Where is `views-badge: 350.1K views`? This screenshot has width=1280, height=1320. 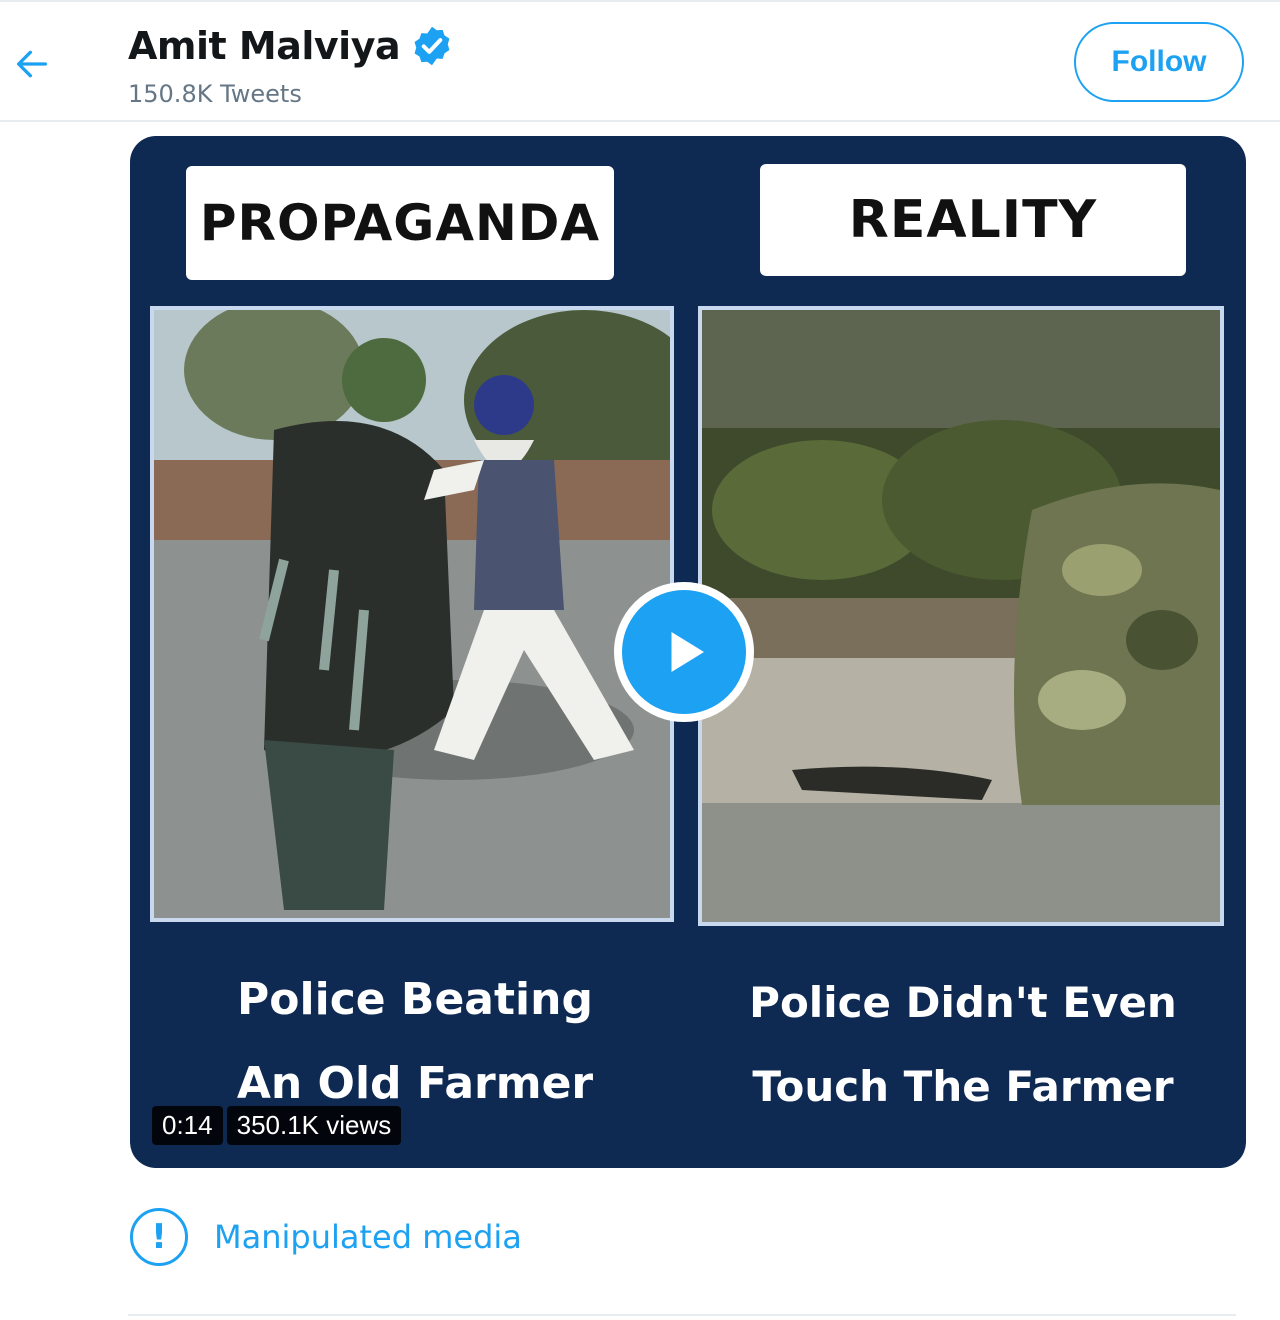 views-badge: 350.1K views is located at coordinates (314, 1125).